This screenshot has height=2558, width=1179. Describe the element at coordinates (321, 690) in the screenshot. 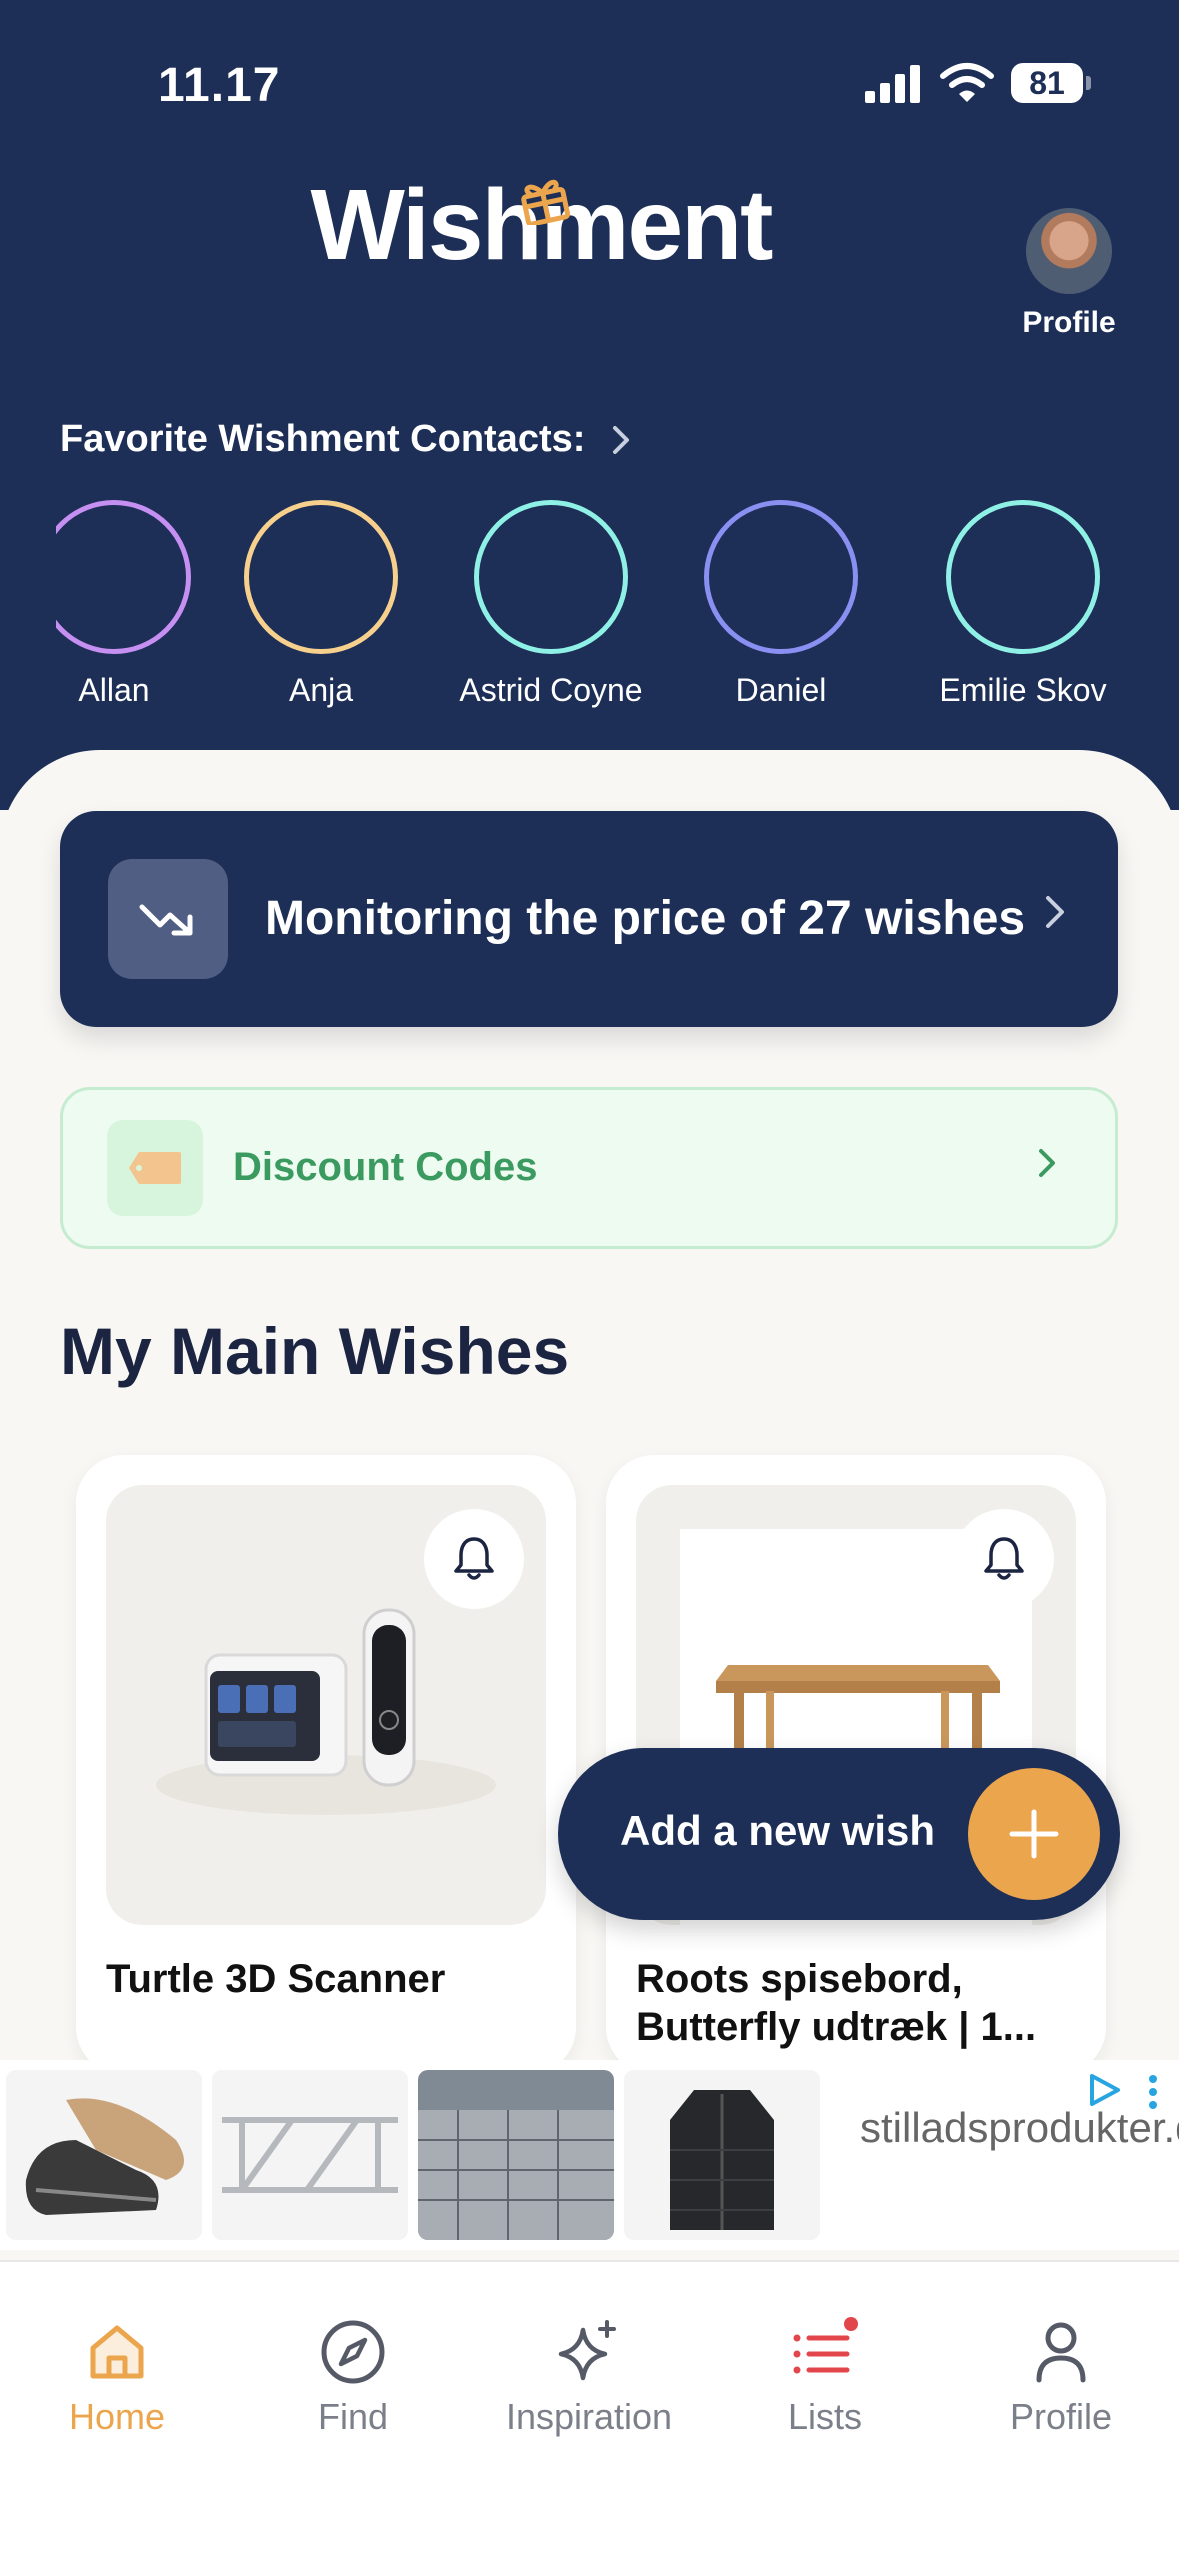

I see `contact-name: Anja` at that location.